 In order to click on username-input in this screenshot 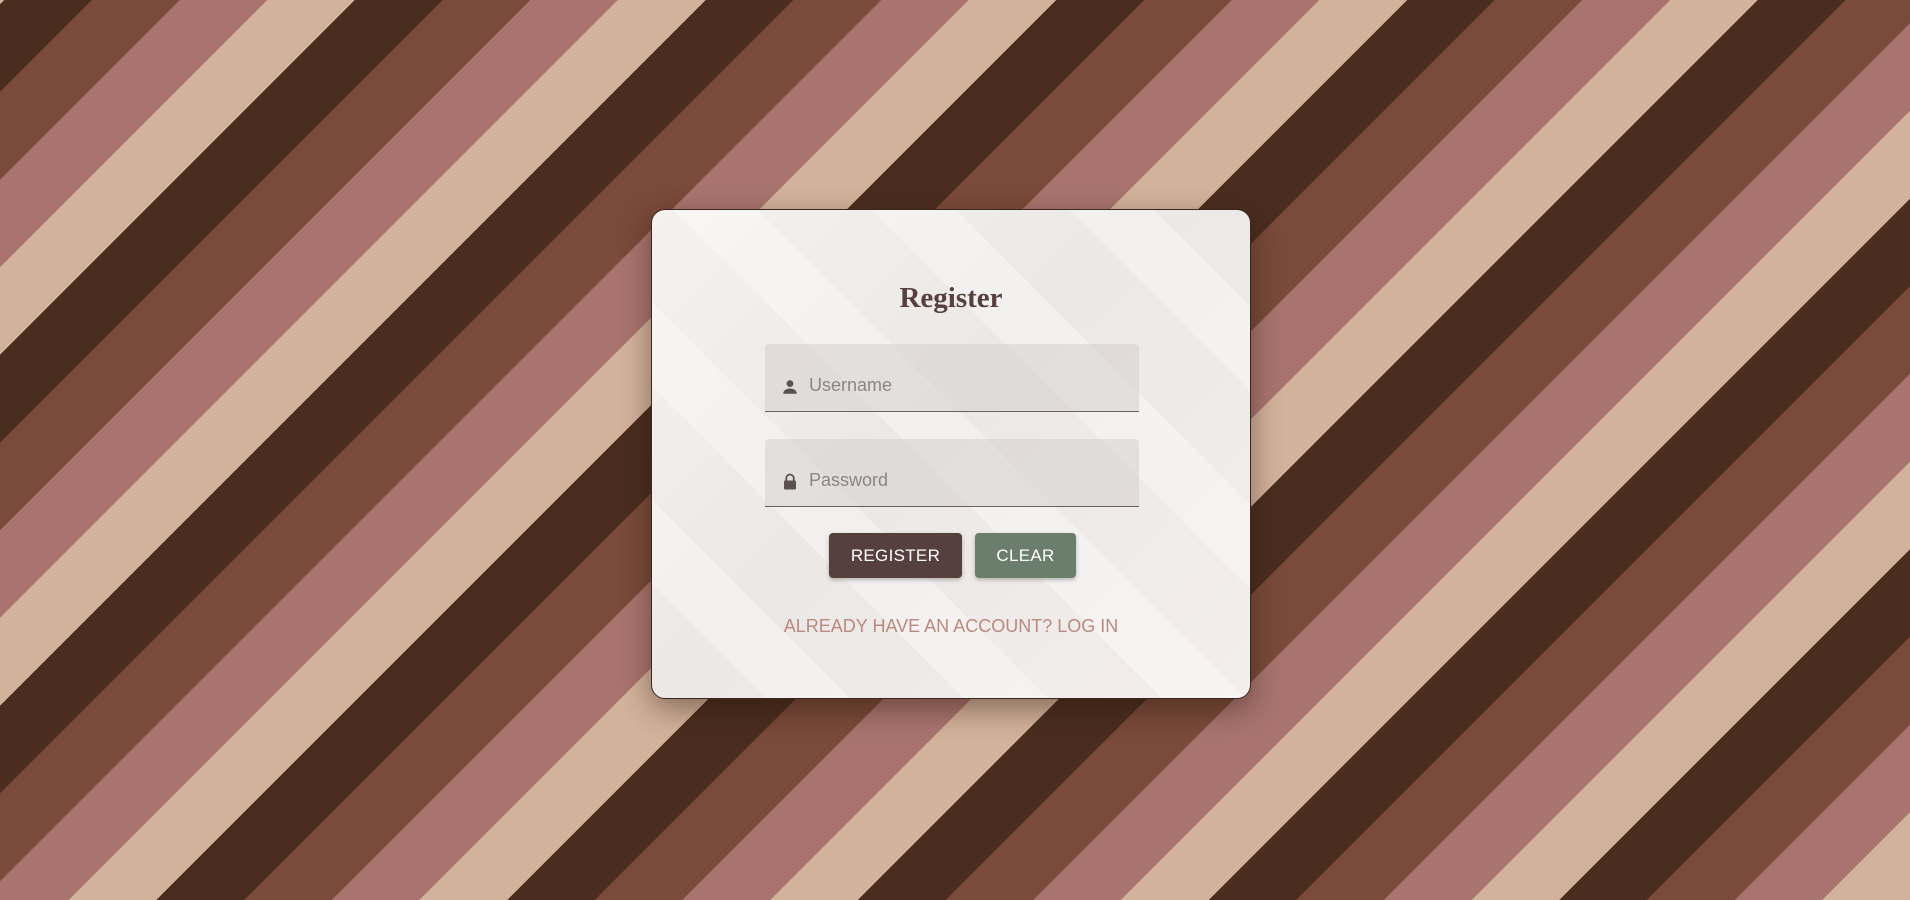, I will do `click(964, 385)`.